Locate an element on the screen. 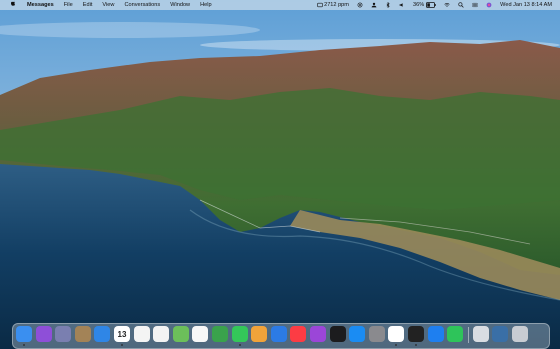 The image size is (560, 349). facetime-icon is located at coordinates (455, 334).